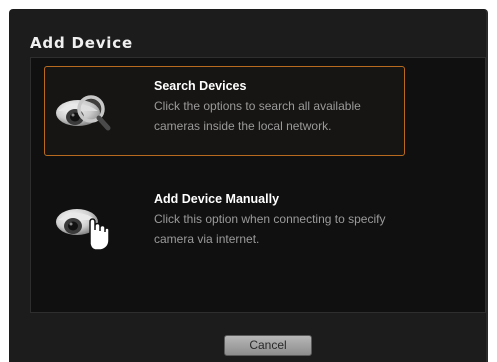 The width and height of the screenshot is (497, 362). I want to click on option-title: Add Device Manually, so click(217, 199).